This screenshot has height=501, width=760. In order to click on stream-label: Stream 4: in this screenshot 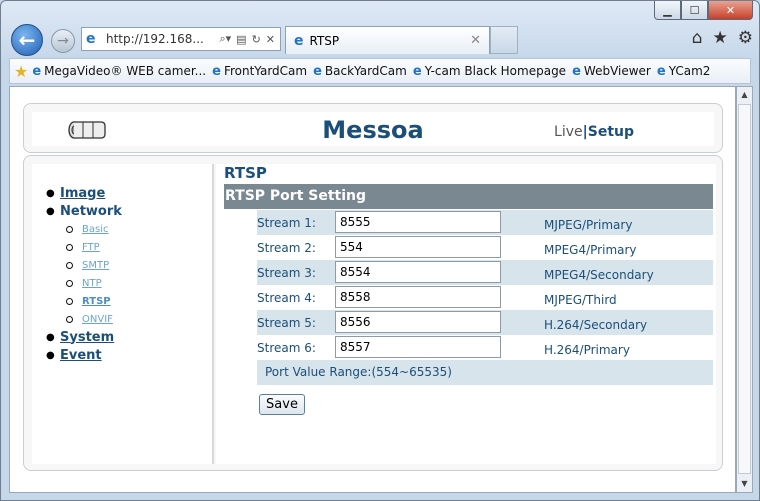, I will do `click(286, 298)`.